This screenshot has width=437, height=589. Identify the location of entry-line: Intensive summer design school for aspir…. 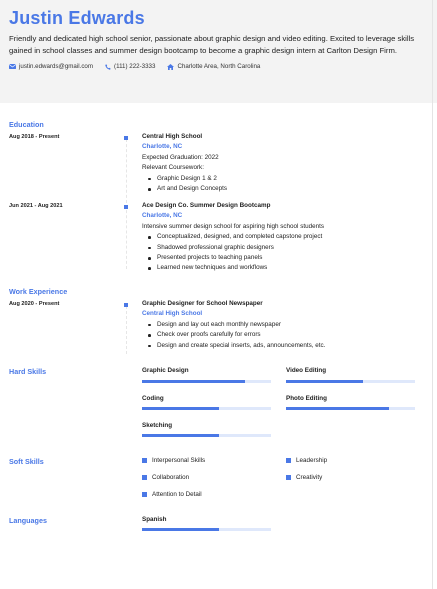
(233, 226).